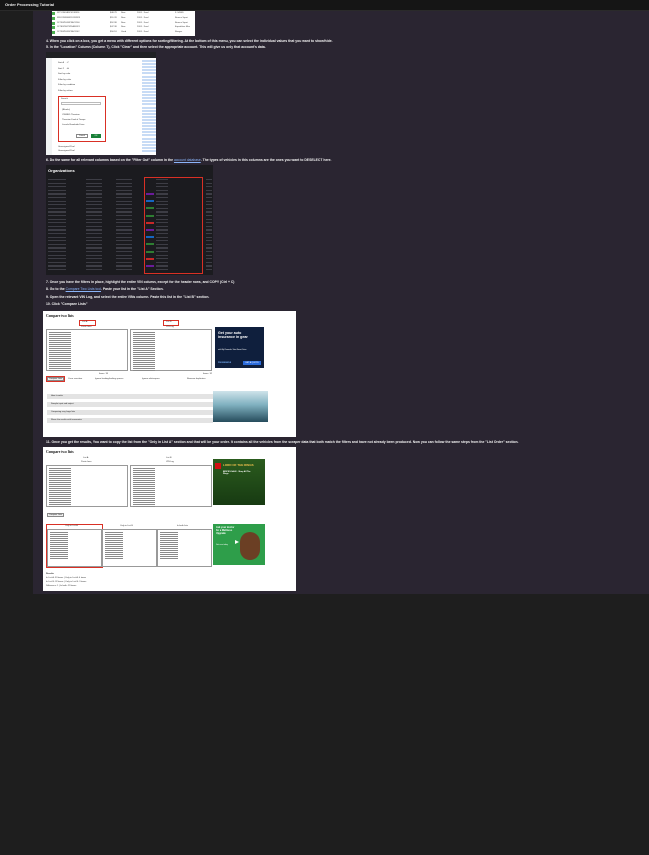 This screenshot has height=855, width=649. I want to click on option-case-sensitive: Case sensitive, so click(75, 379).